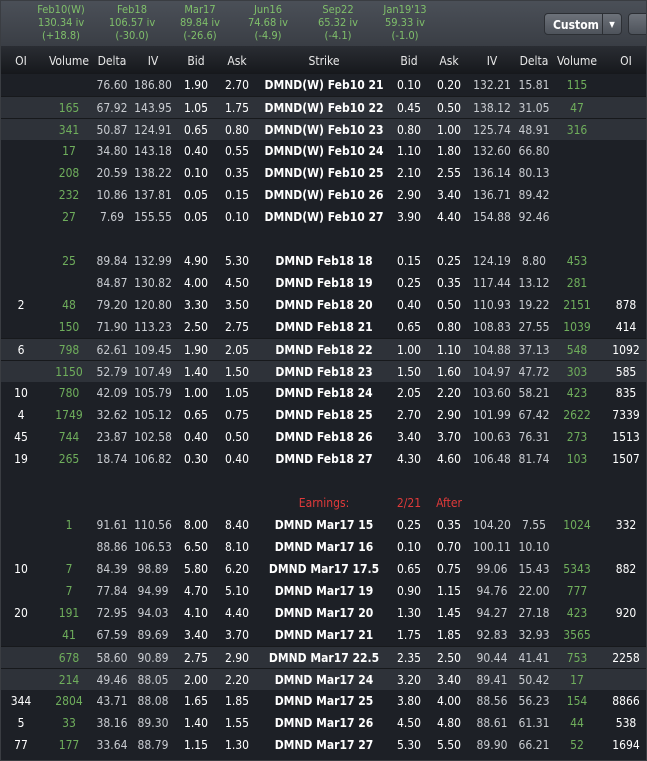 The image size is (647, 761). Describe the element at coordinates (237, 437) in the screenshot. I see `cell-call-ask: 0.50` at that location.